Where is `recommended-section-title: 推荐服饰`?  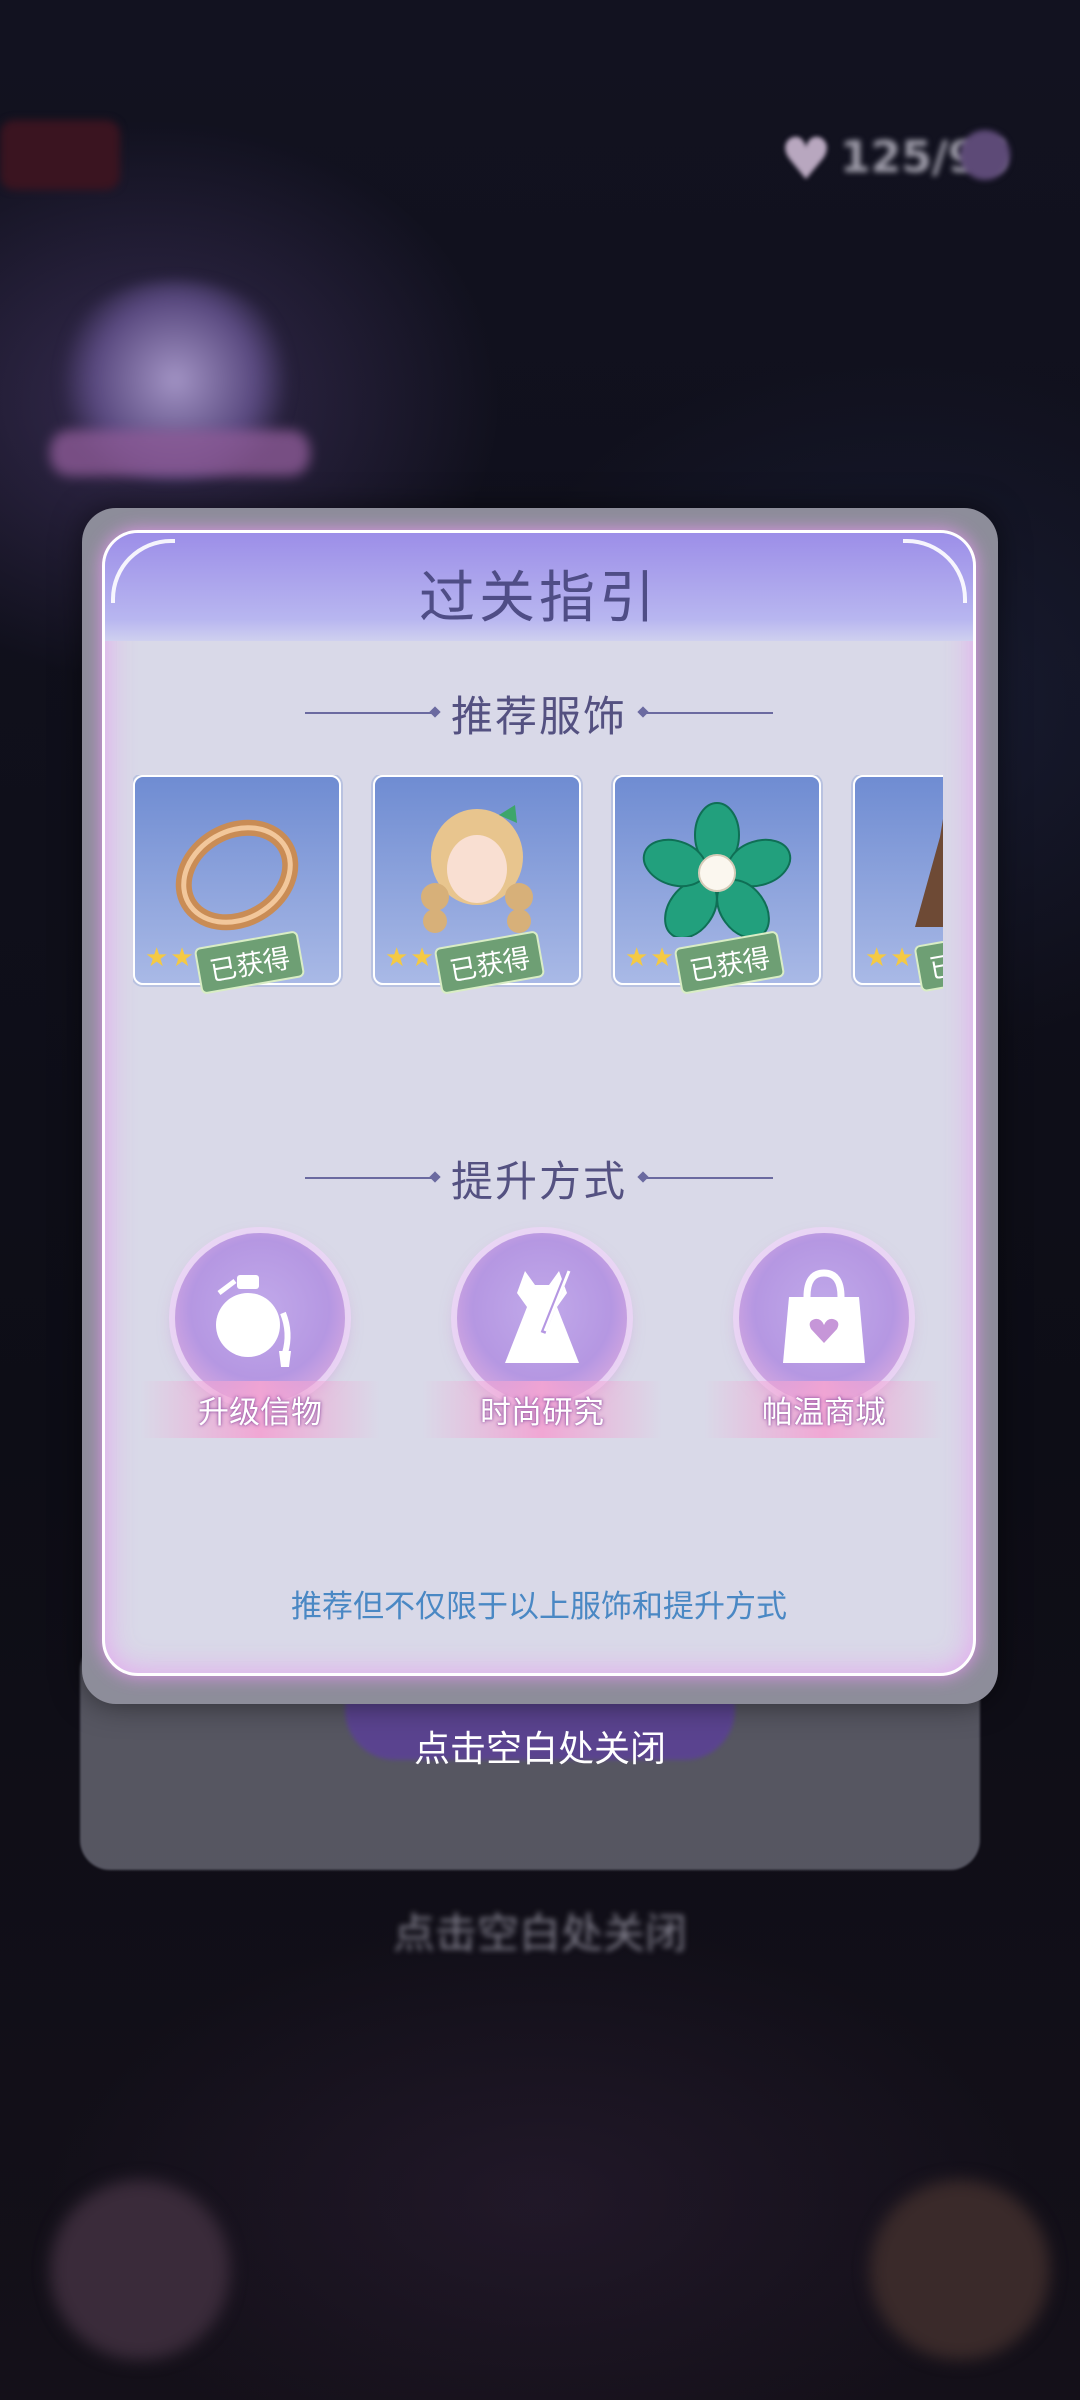 recommended-section-title: 推荐服饰 is located at coordinates (538, 716).